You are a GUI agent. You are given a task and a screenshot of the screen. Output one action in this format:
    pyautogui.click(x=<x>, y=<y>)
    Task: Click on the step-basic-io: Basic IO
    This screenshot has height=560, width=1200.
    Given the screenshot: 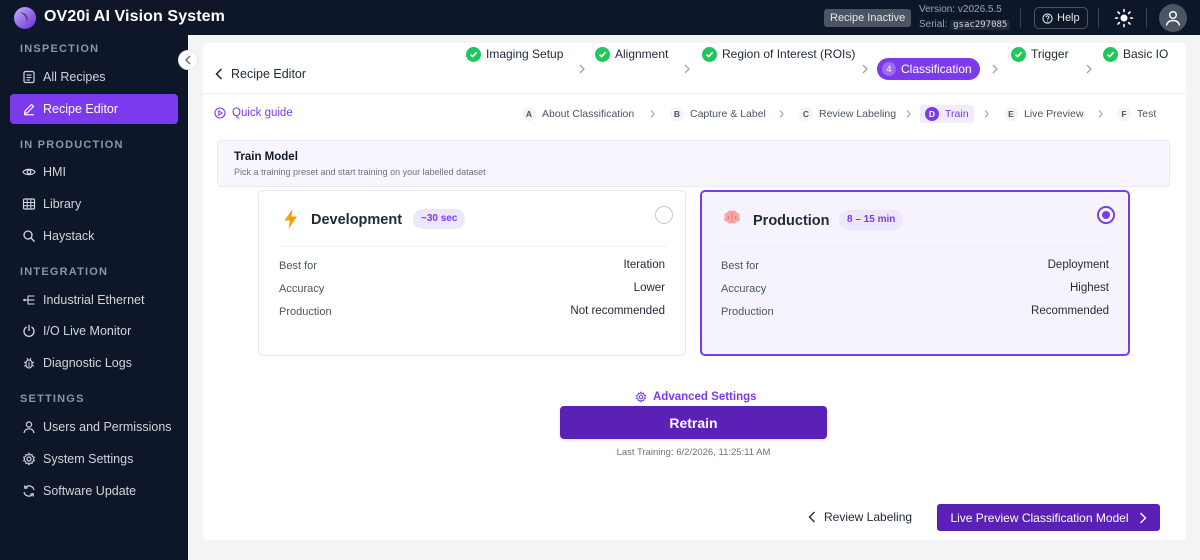 What is the action you would take?
    pyautogui.click(x=1135, y=54)
    